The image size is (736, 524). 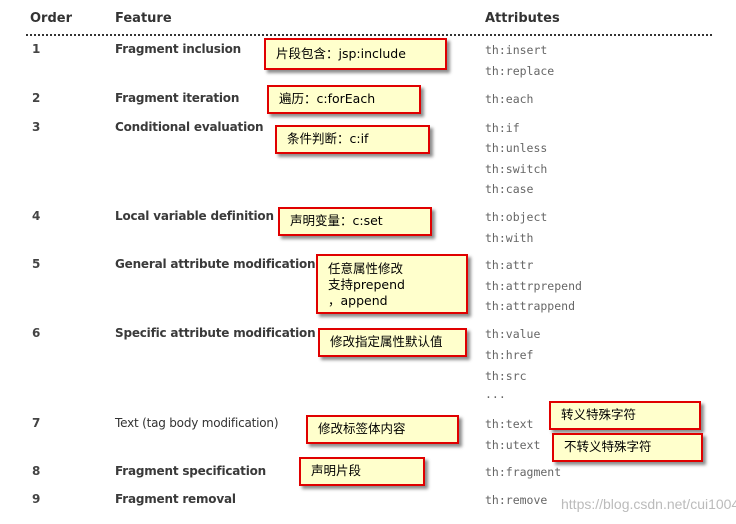 I want to click on watermark: https://blog.csdn.net/cui1004, so click(x=648, y=504).